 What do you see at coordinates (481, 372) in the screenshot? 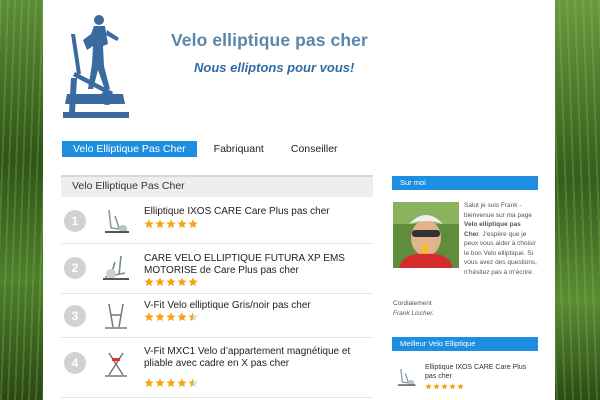
I see `best-item-title-link: Elliptique IXOS CARE Care Plus pas cher` at bounding box center [481, 372].